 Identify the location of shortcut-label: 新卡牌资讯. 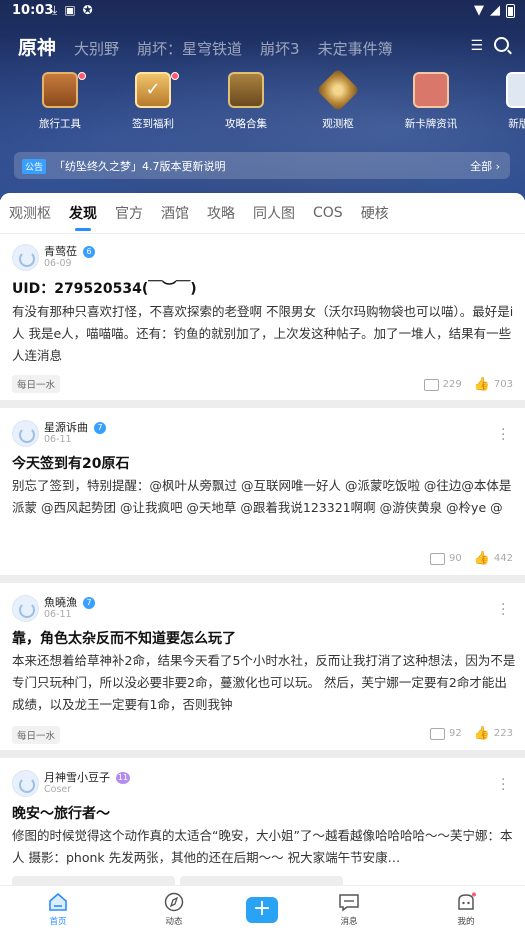
(431, 124).